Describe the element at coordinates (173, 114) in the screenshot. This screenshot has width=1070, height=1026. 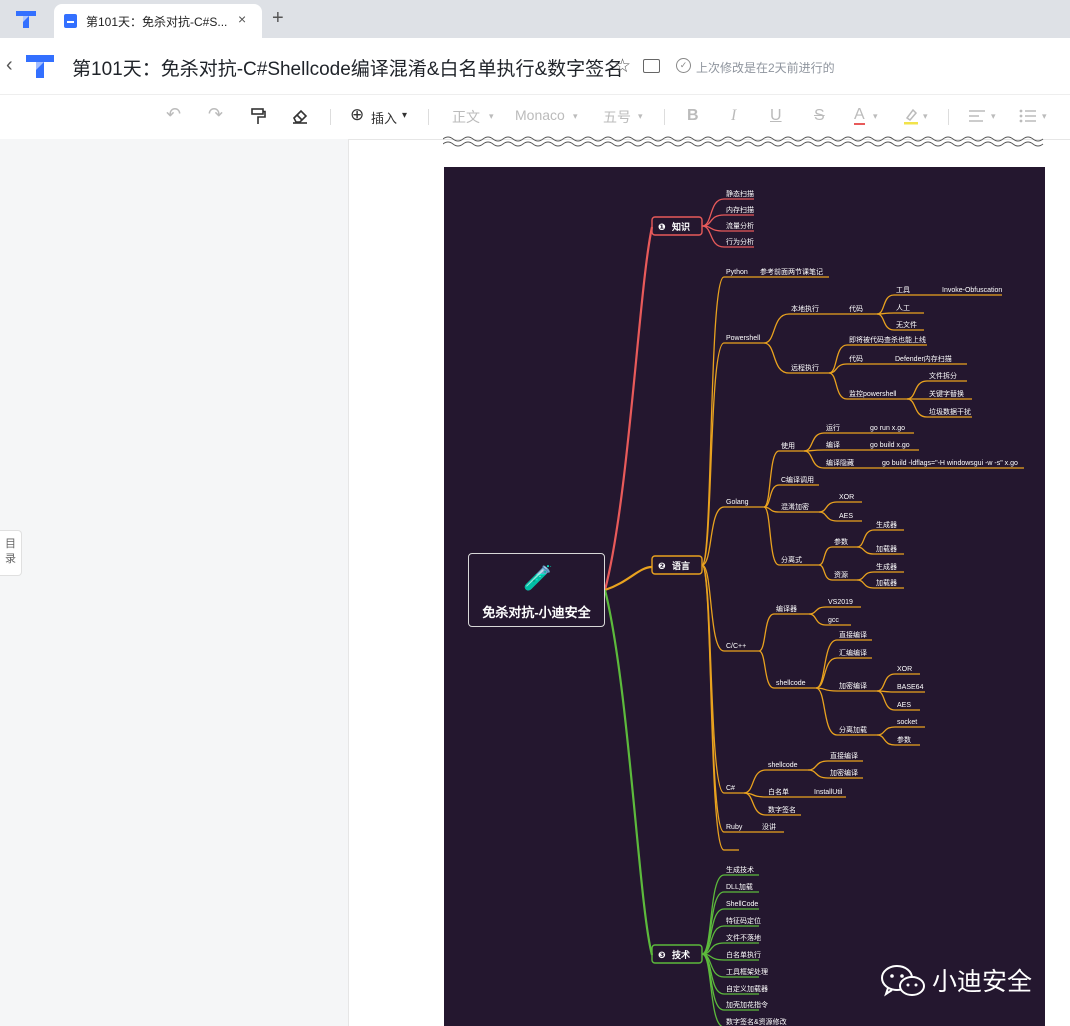
I see `undo-icon: ↶` at that location.